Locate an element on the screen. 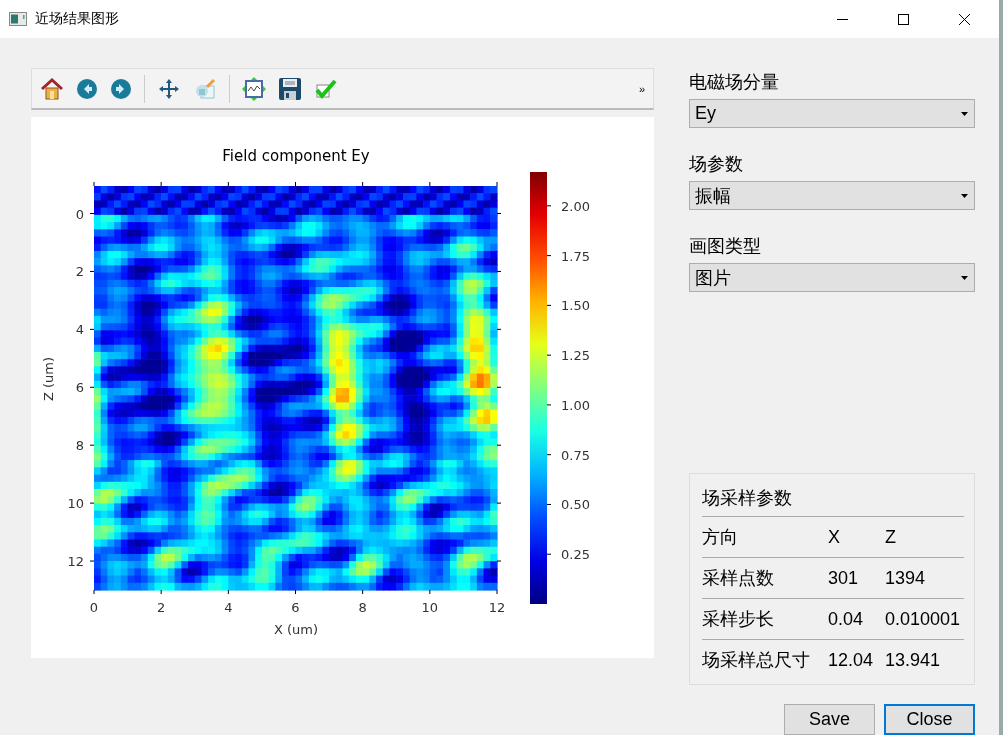 This screenshot has width=1003, height=735. x-tick-label: 10 is located at coordinates (430, 607).